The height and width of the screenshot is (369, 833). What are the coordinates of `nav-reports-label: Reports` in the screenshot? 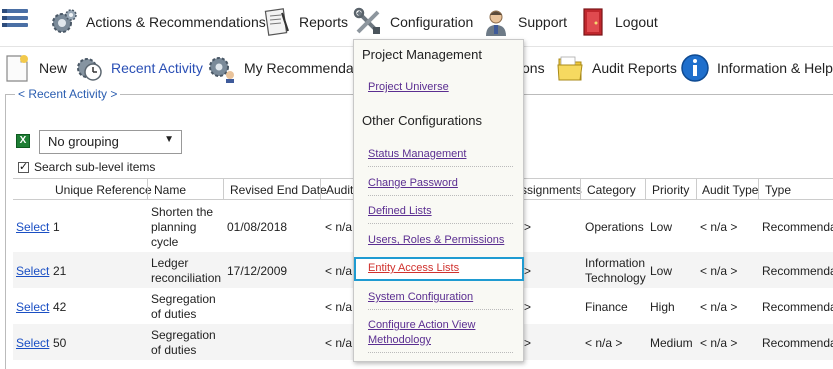 It's located at (324, 22).